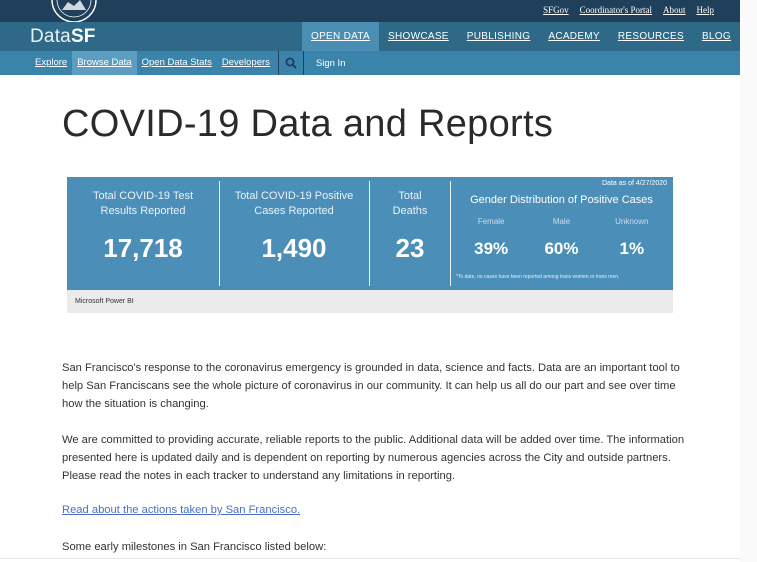 This screenshot has height=562, width=757. Describe the element at coordinates (561, 200) in the screenshot. I see `gender-title: Gender Distribution of Positive Cases` at that location.